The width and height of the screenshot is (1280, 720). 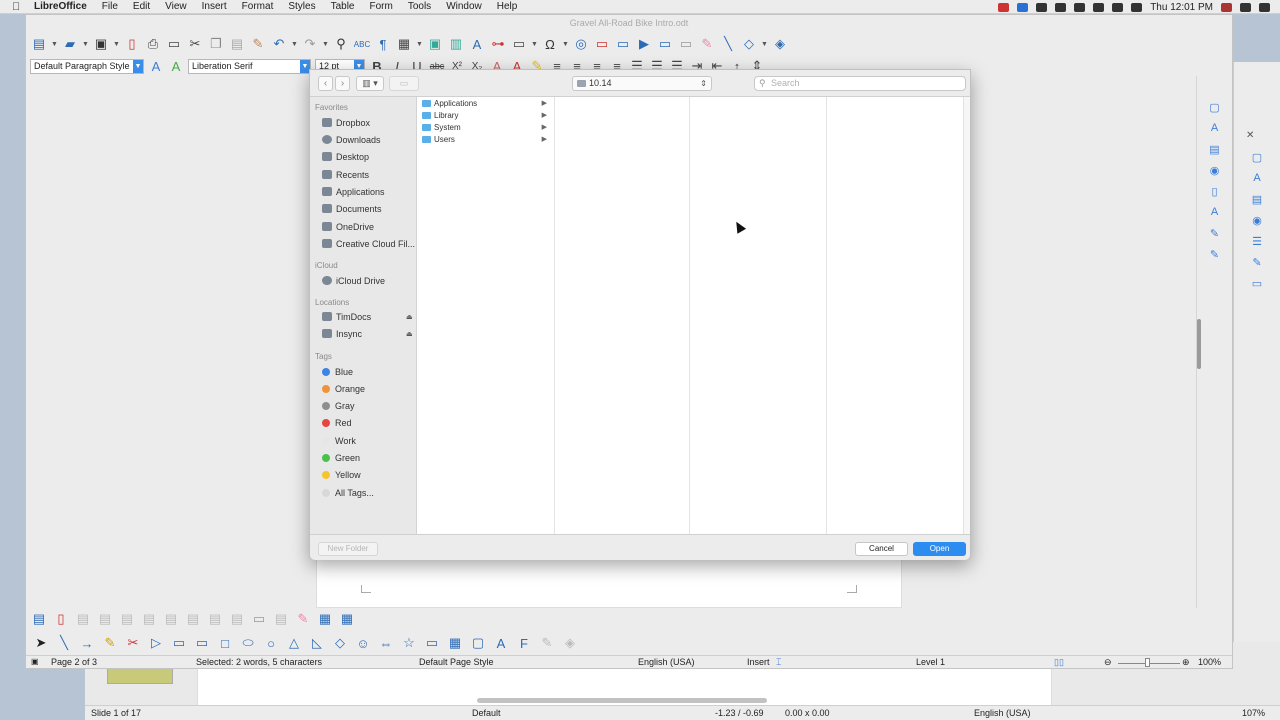 What do you see at coordinates (602, 44) in the screenshot?
I see `footnote-icon: ▭` at bounding box center [602, 44].